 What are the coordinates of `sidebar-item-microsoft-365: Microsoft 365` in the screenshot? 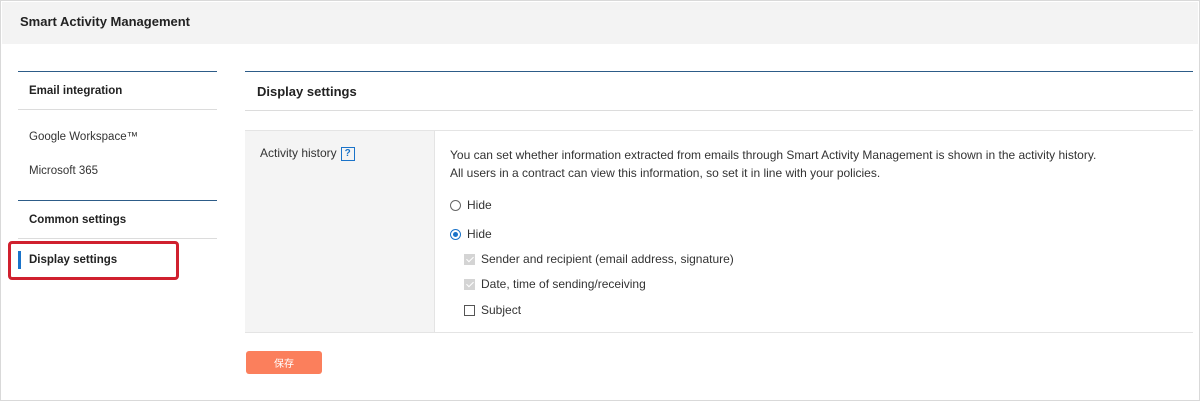 It's located at (117, 171).